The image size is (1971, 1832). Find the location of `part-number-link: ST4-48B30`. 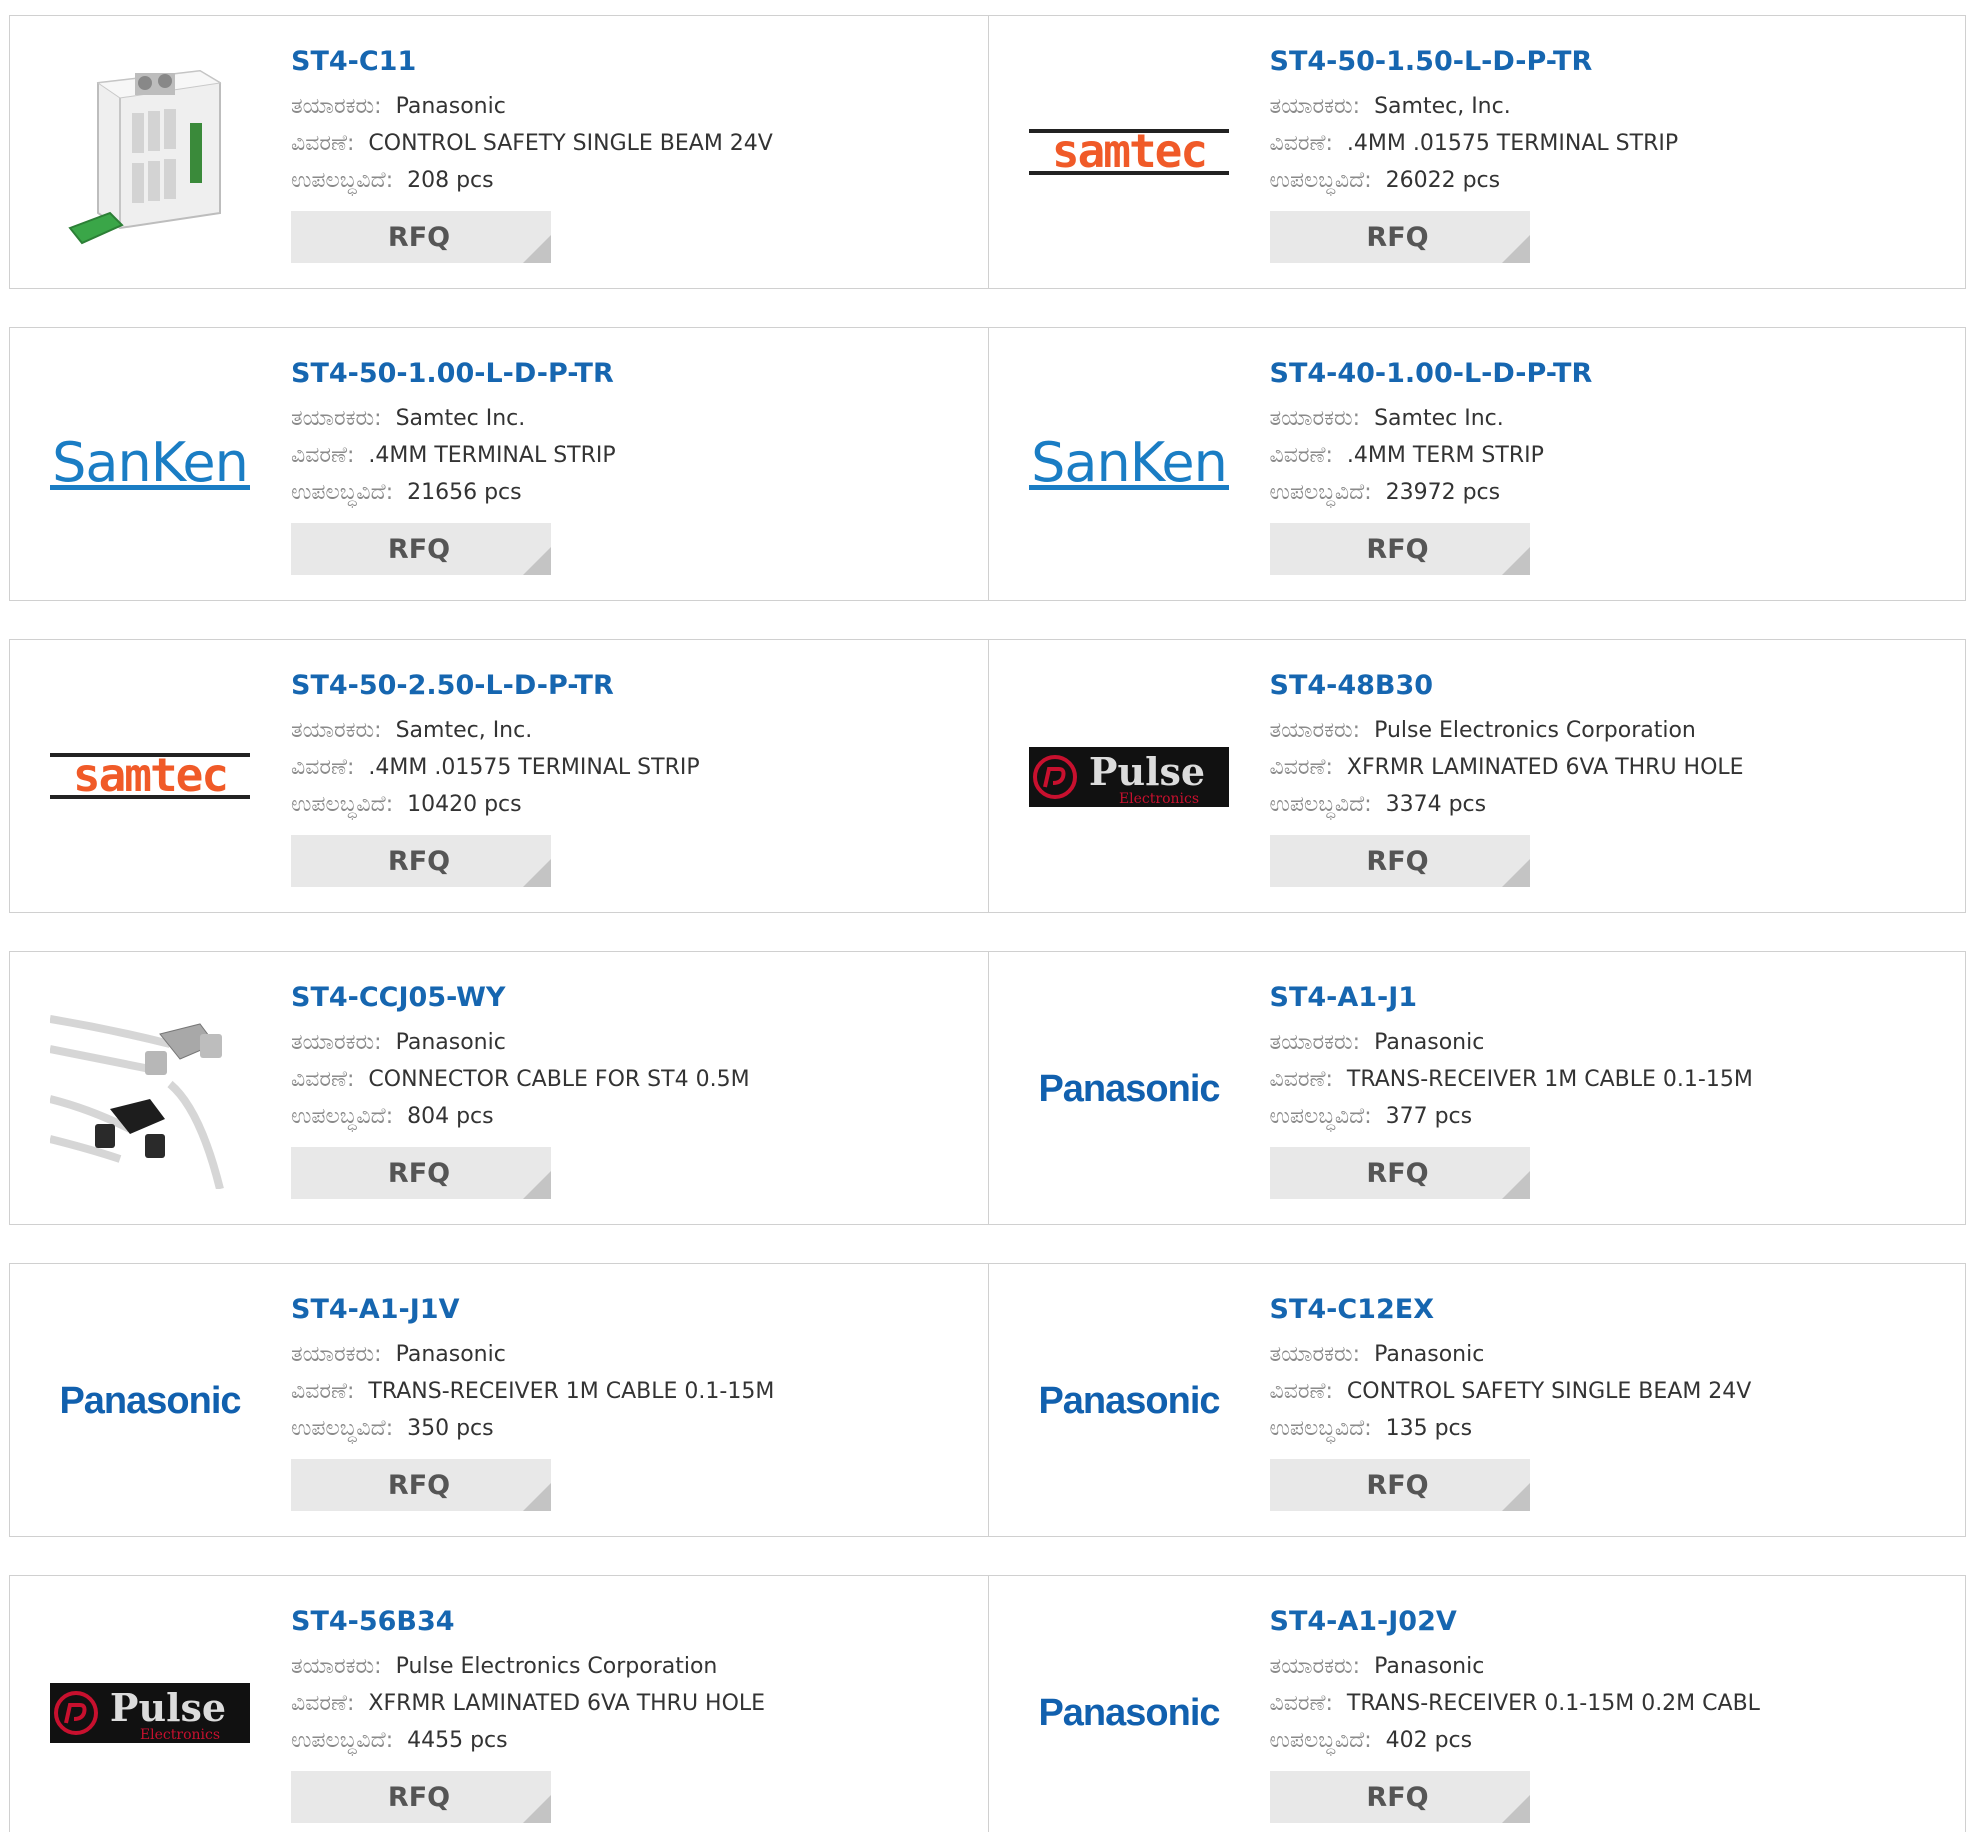

part-number-link: ST4-48B30 is located at coordinates (1608, 686).